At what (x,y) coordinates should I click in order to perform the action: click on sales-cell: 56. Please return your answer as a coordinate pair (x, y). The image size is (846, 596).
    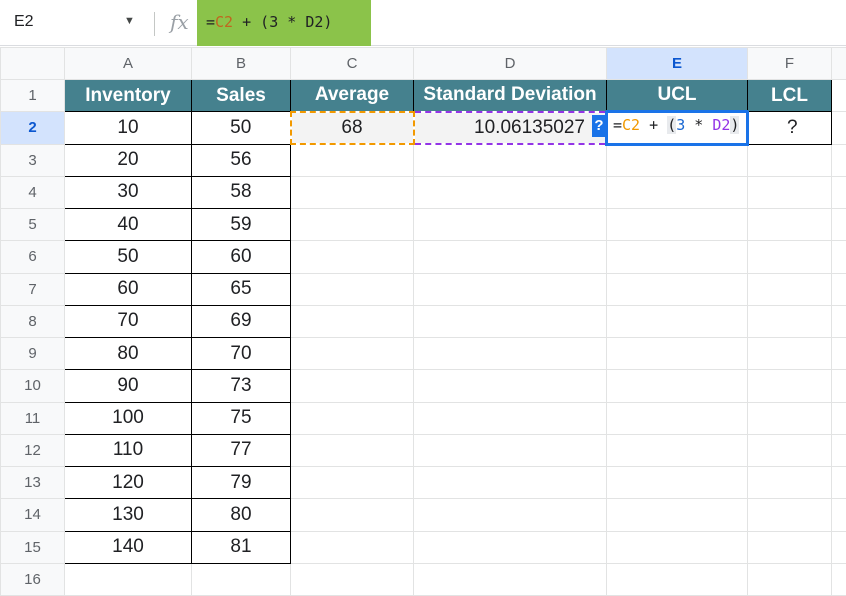
    Looking at the image, I should click on (241, 160).